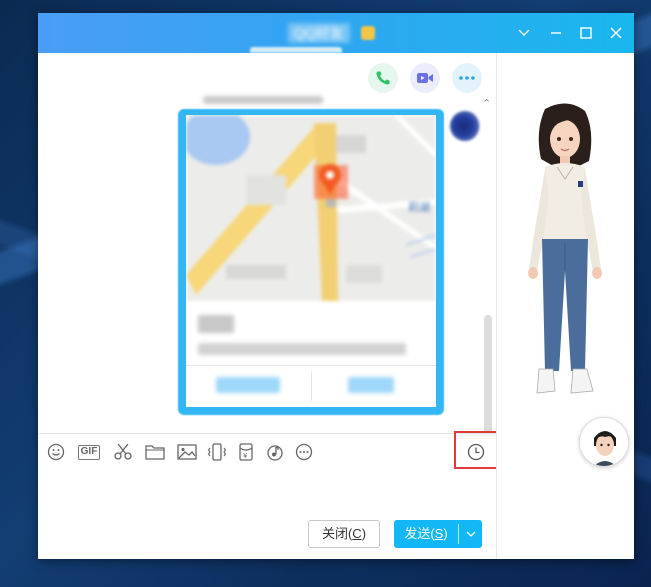 The height and width of the screenshot is (587, 651). Describe the element at coordinates (368, 33) in the screenshot. I see `online-status-icon` at that location.